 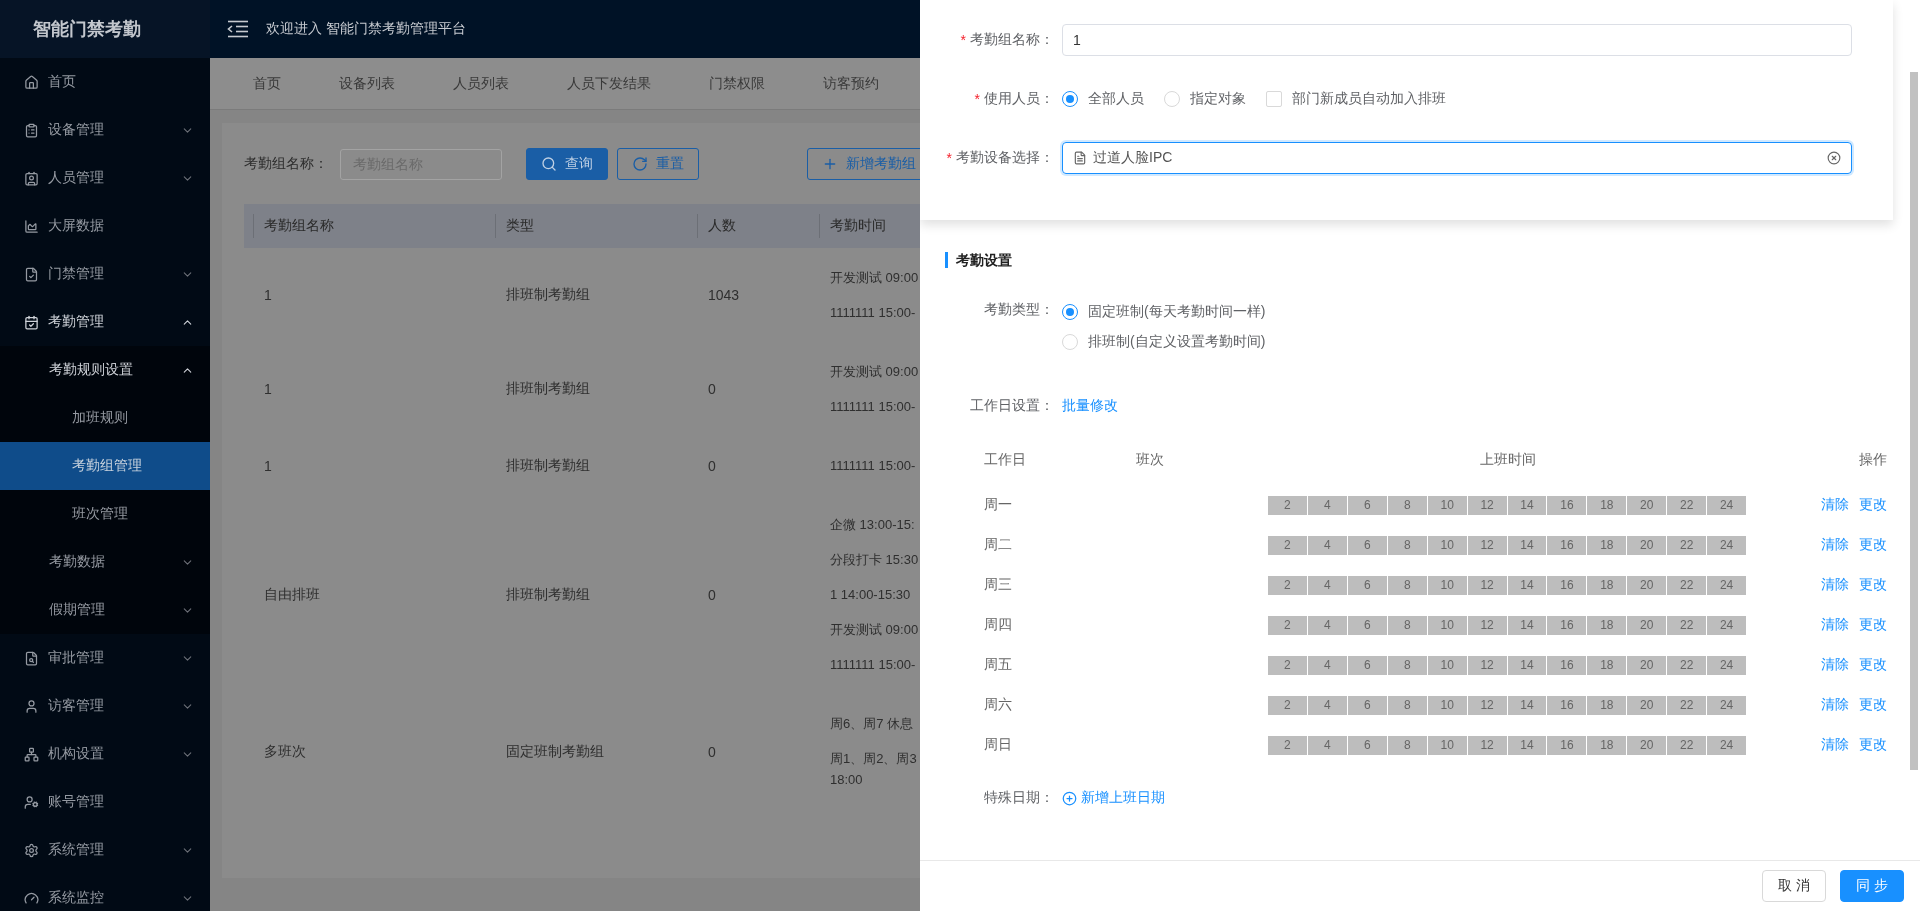 What do you see at coordinates (105, 466) in the screenshot?
I see `sidebar-item: 考勤组管理` at bounding box center [105, 466].